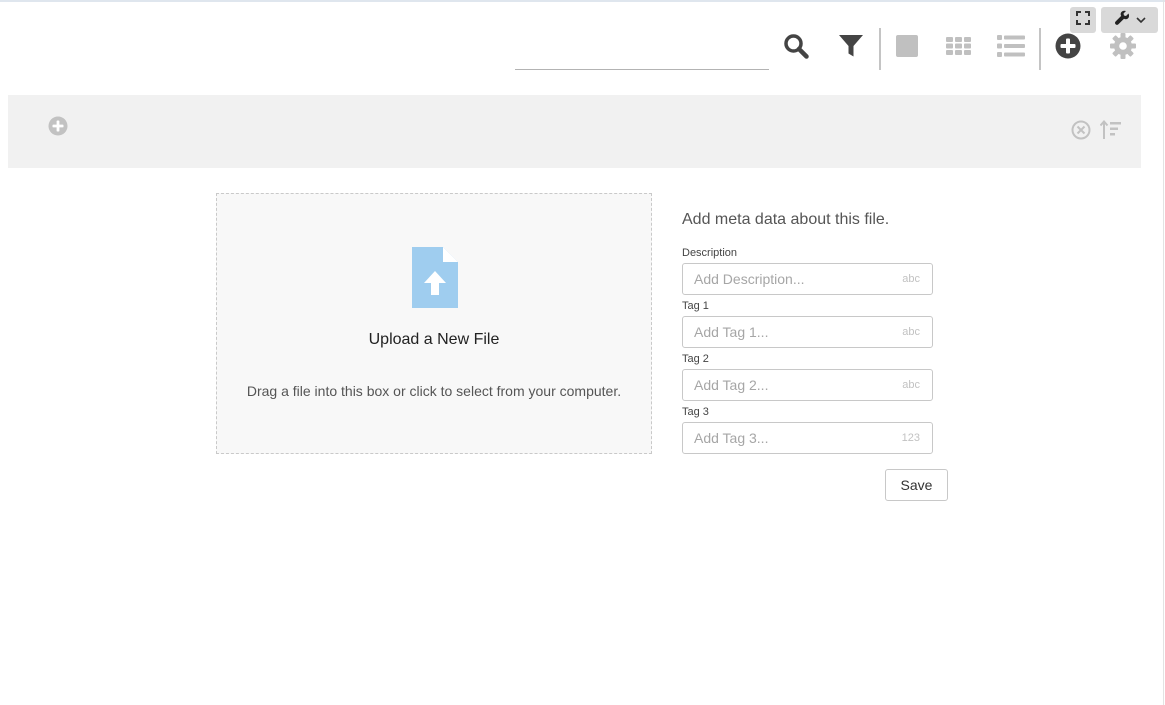 The height and width of the screenshot is (705, 1165). Describe the element at coordinates (1163, 352) in the screenshot. I see `window-right-border` at that location.